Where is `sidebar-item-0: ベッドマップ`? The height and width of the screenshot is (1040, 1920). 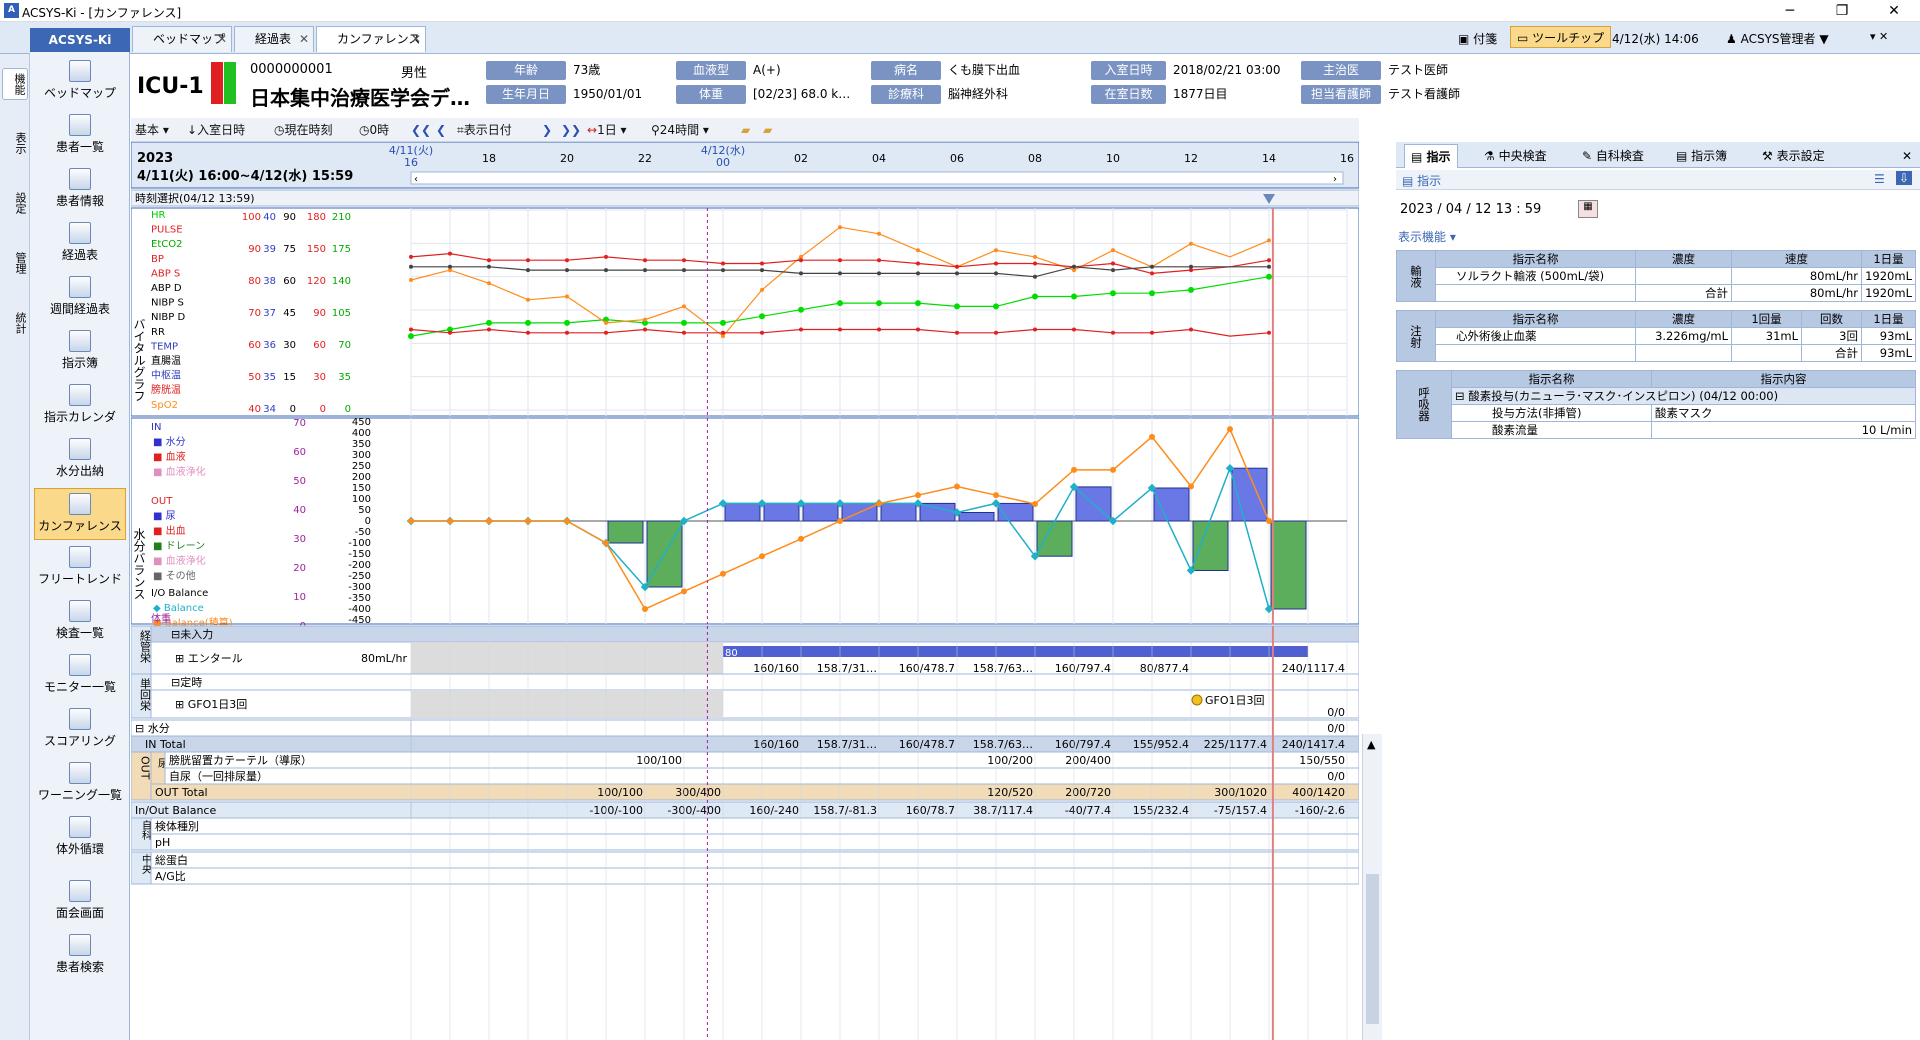
sidebar-item-0: ベッドマップ is located at coordinates (80, 82).